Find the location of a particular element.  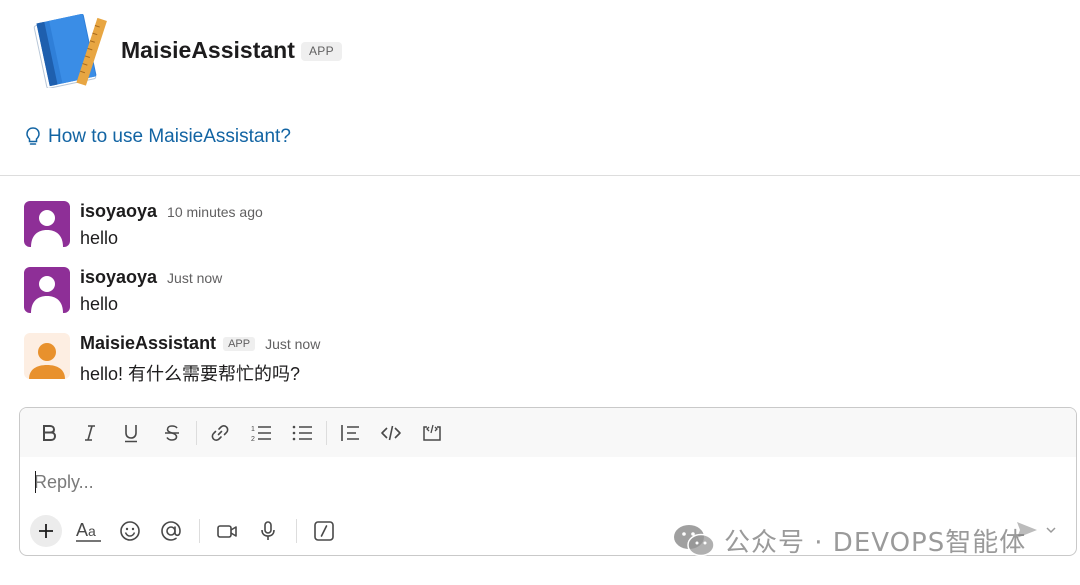

italic-button is located at coordinates (90, 433).